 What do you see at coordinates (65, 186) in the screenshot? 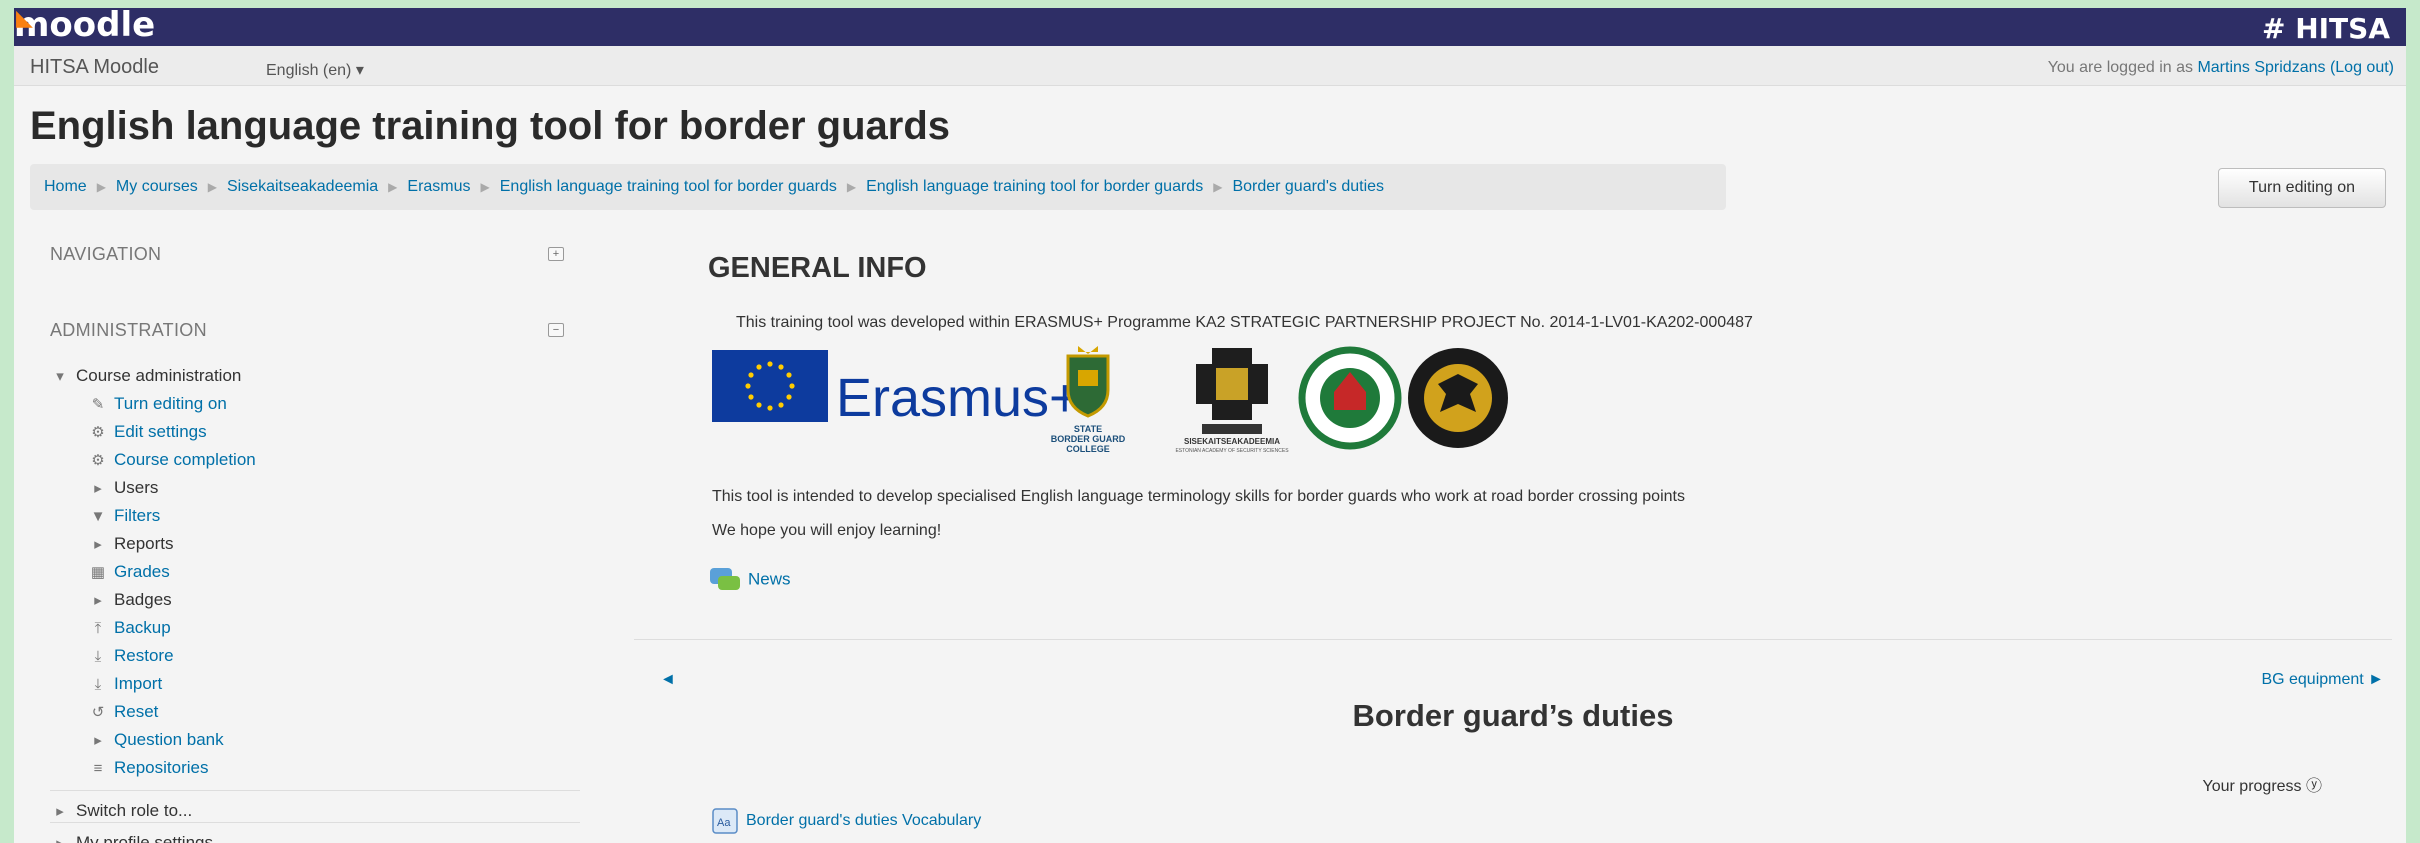
I see `breadcrumb-item: Home` at bounding box center [65, 186].